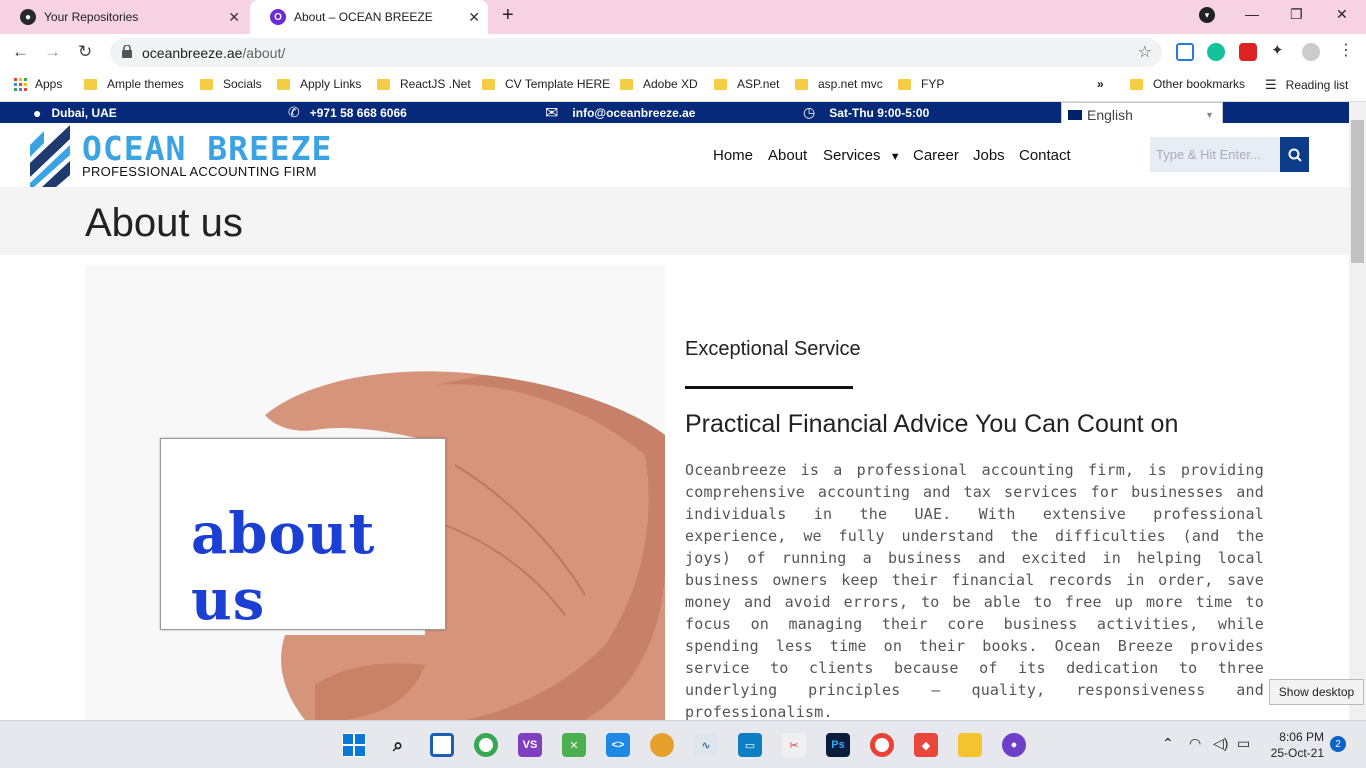 This screenshot has height=768, width=1366. What do you see at coordinates (319, 84) in the screenshot?
I see `bookmark-apply-links: Apply Links` at bounding box center [319, 84].